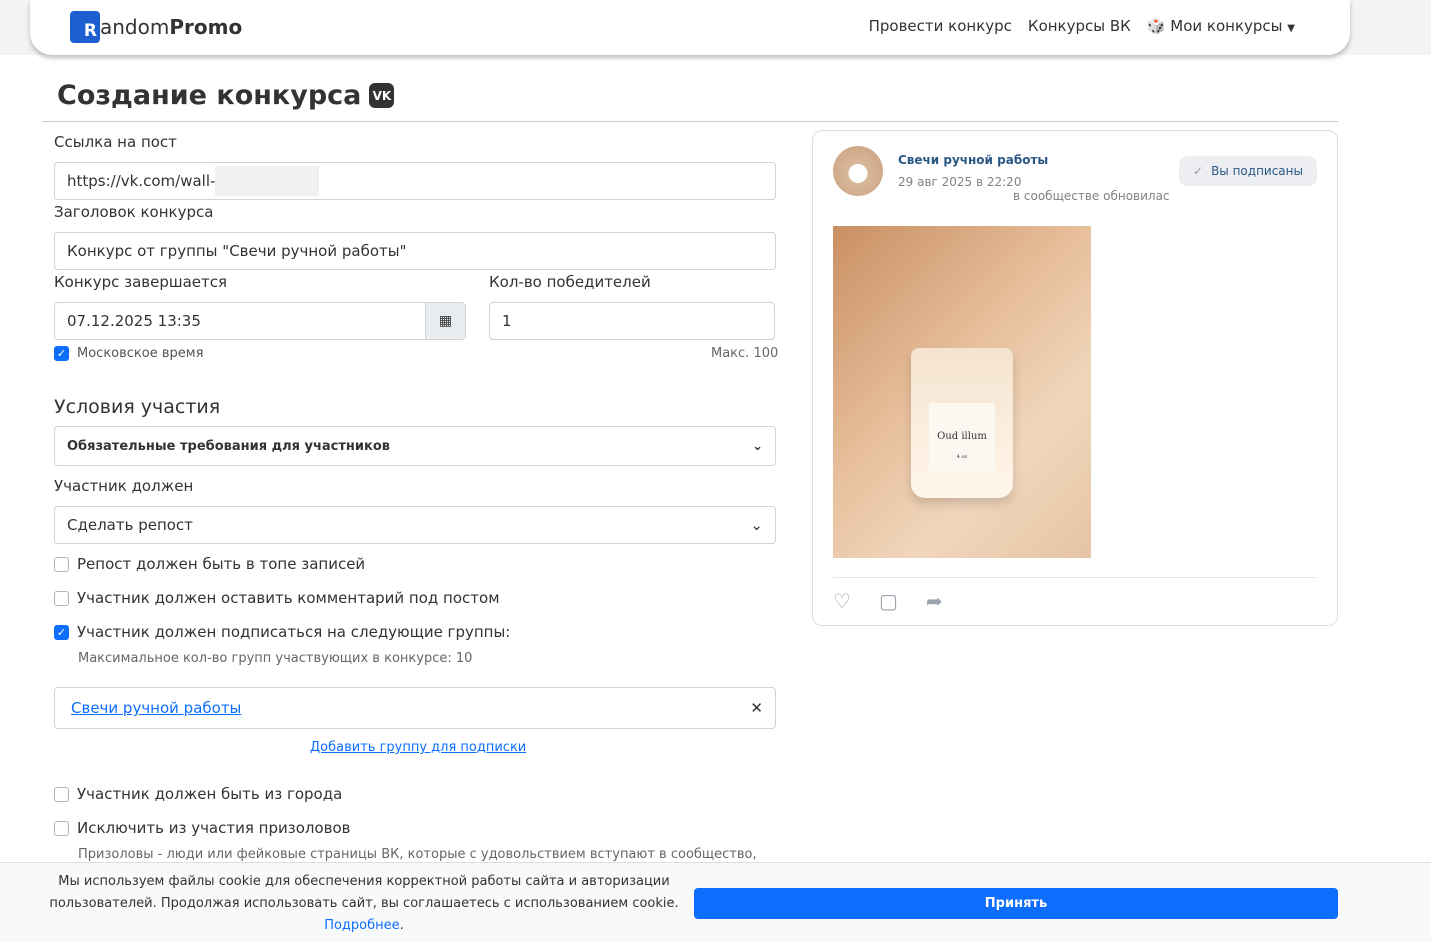 The width and height of the screenshot is (1431, 942). I want to click on requirements-select: Обязательные требования для участников ⌄, so click(415, 446).